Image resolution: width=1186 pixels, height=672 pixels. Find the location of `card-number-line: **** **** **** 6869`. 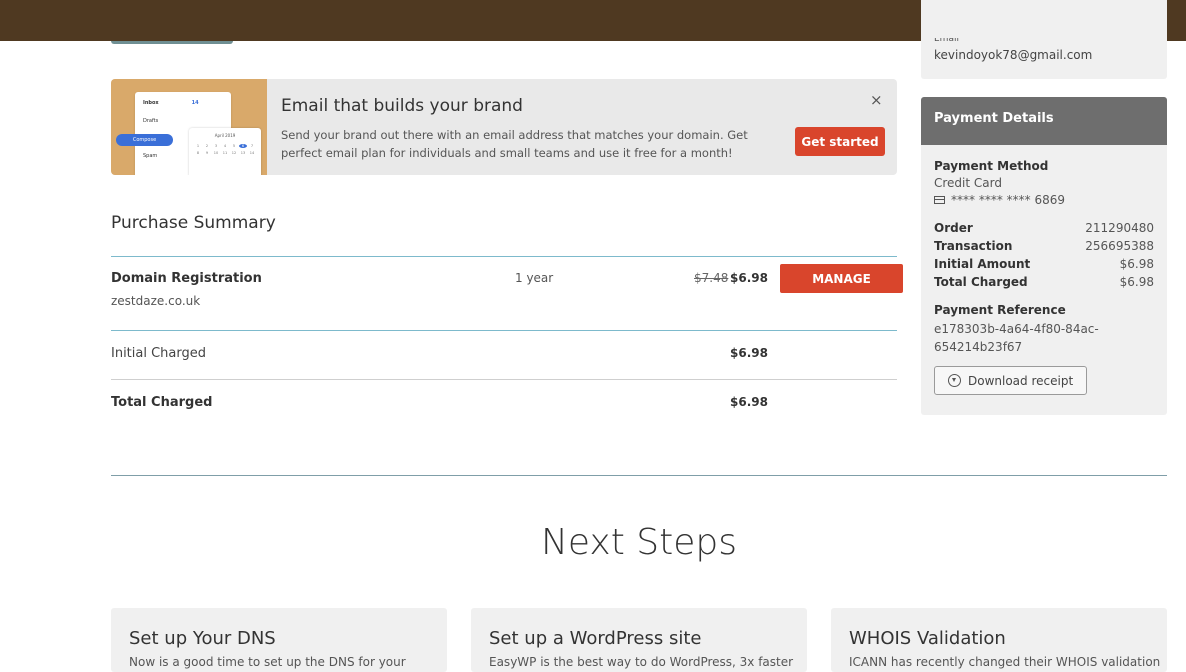

card-number-line: **** **** **** 6869 is located at coordinates (1044, 200).